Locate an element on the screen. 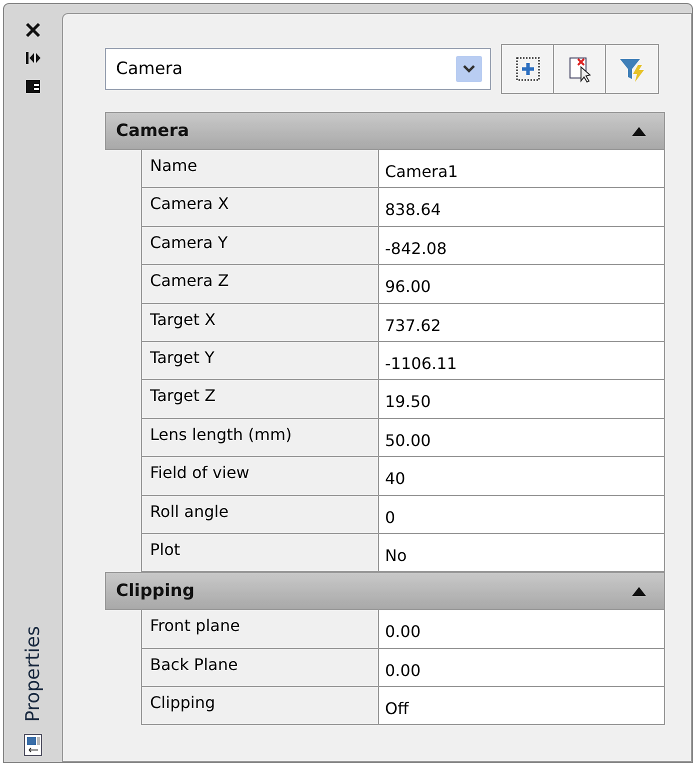  property-value: 838.64 is located at coordinates (521, 207).